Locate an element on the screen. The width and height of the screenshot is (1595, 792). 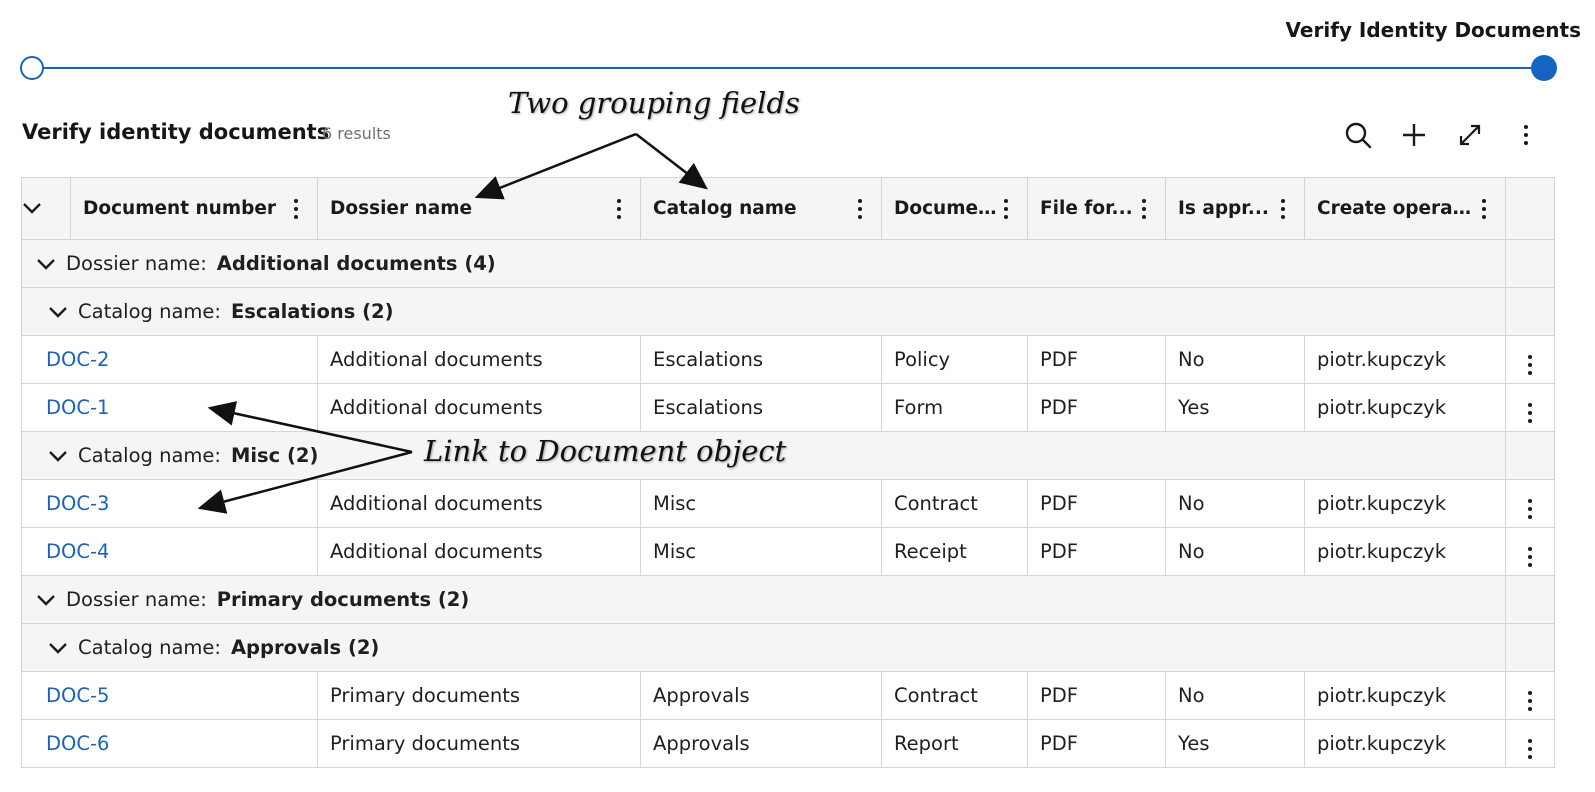
expand-icon is located at coordinates (1470, 135).